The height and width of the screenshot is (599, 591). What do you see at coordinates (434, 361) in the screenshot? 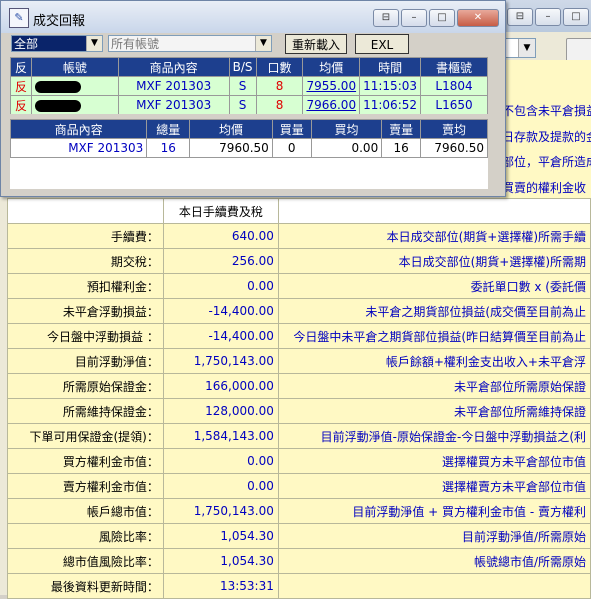
I see `row-description: 帳戶餘額+權利金支出收入+未平倉浮` at bounding box center [434, 361].